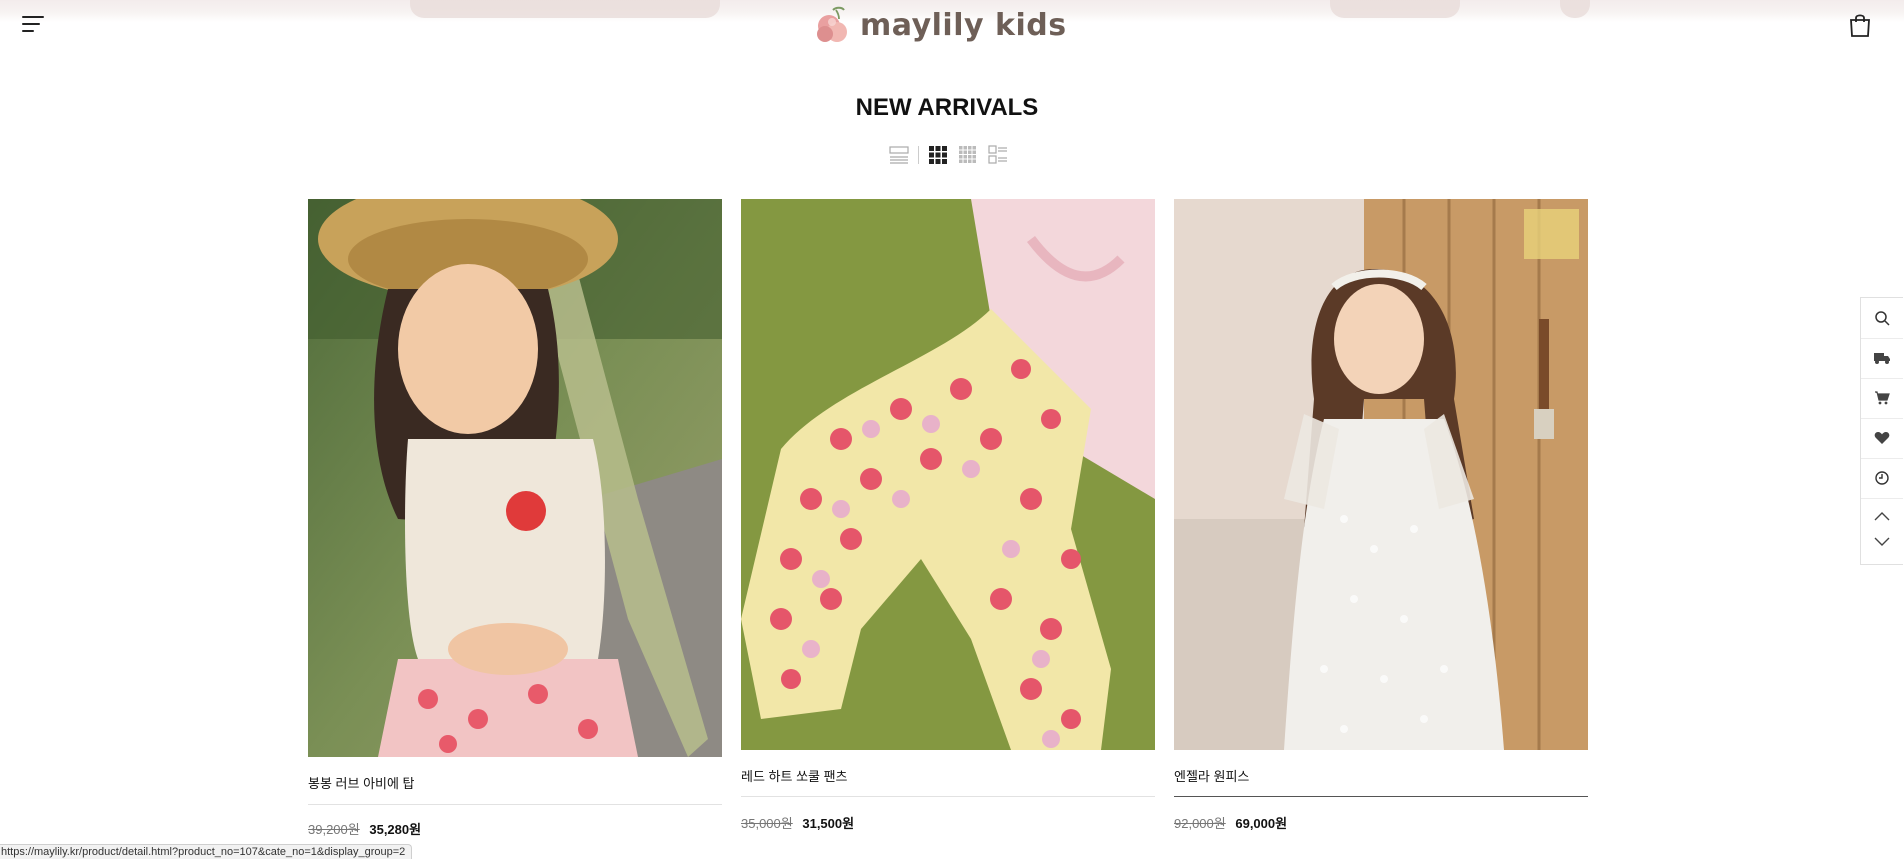 This screenshot has height=859, width=1904. Describe the element at coordinates (1882, 542) in the screenshot. I see `scroll-down-icon` at that location.